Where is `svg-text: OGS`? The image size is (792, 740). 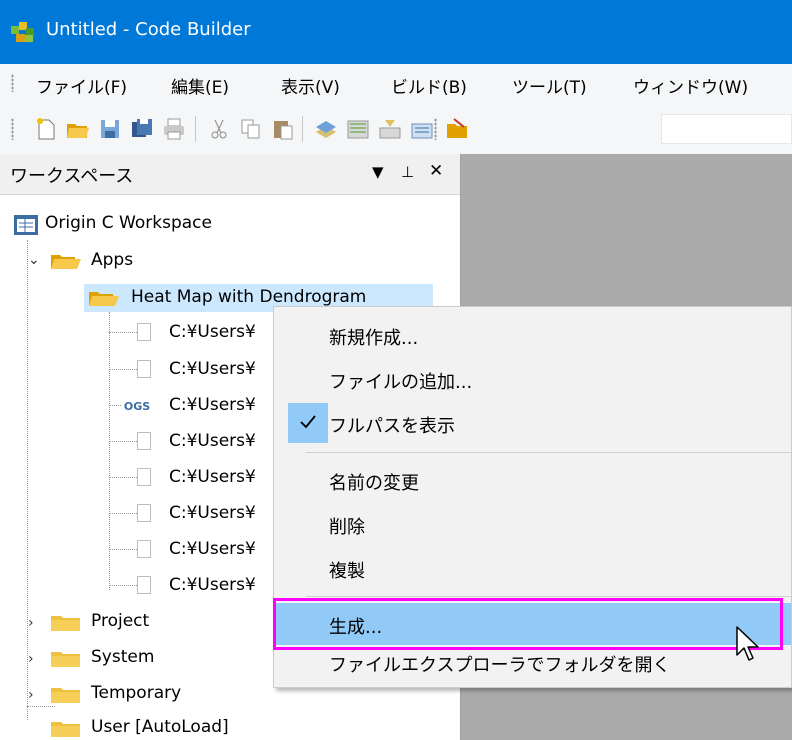
svg-text: OGS is located at coordinates (137, 406).